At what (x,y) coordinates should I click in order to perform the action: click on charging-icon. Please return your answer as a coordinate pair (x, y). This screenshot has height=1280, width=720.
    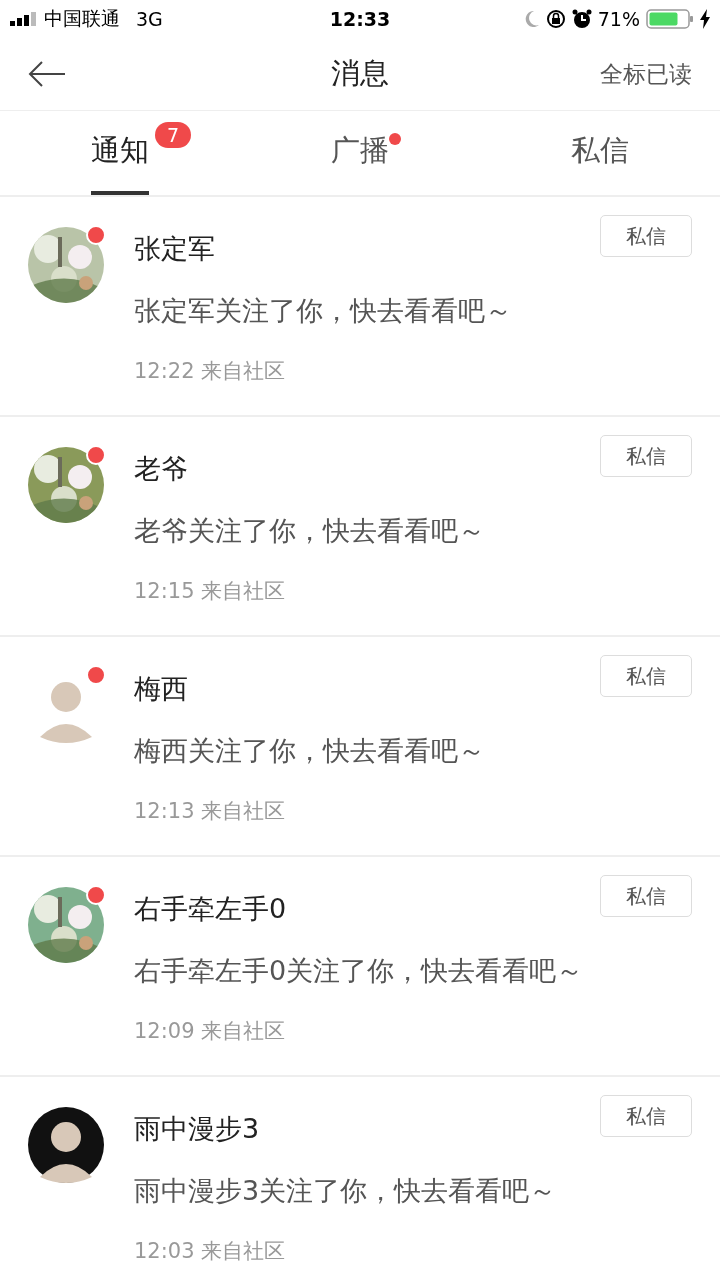
    Looking at the image, I should click on (705, 19).